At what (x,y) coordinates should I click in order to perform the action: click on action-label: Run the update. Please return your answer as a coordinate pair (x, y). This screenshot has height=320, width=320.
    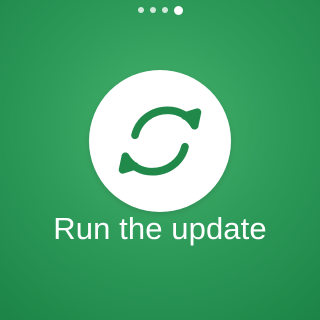
    Looking at the image, I should click on (160, 228).